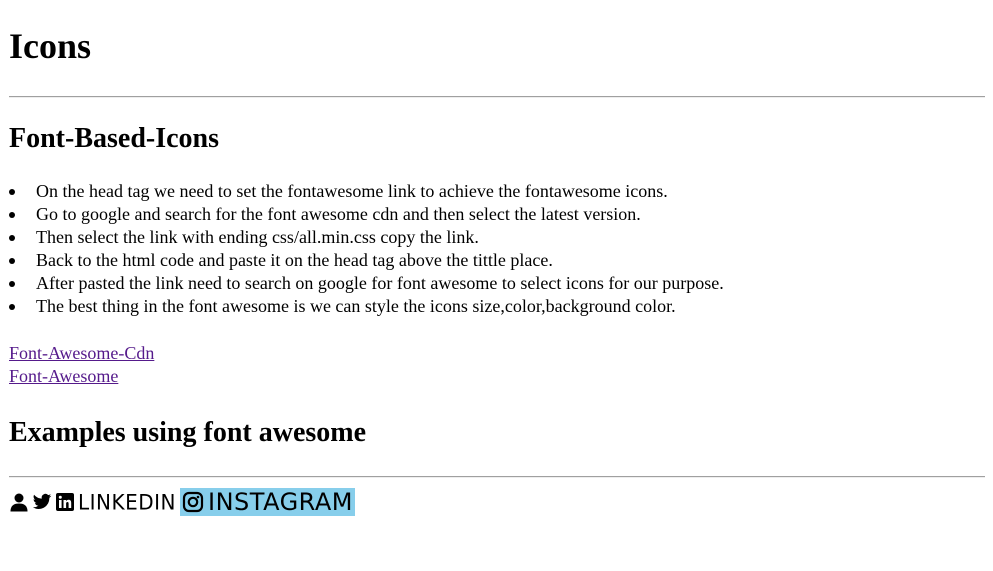  I want to click on instagram-example: INSTAGRAM, so click(267, 502).